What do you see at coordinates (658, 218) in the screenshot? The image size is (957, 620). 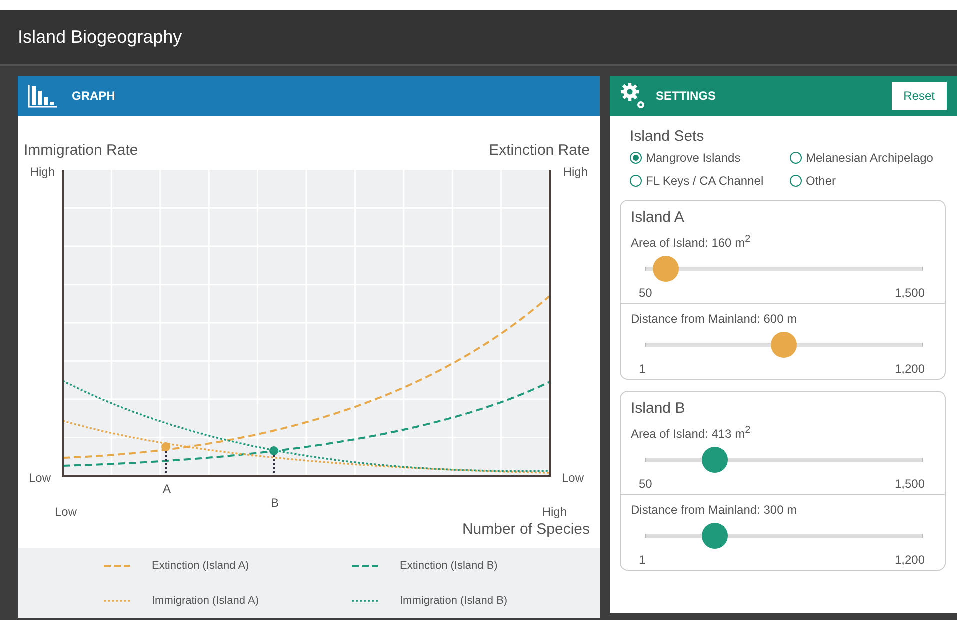 I see `card-title: Island A` at bounding box center [658, 218].